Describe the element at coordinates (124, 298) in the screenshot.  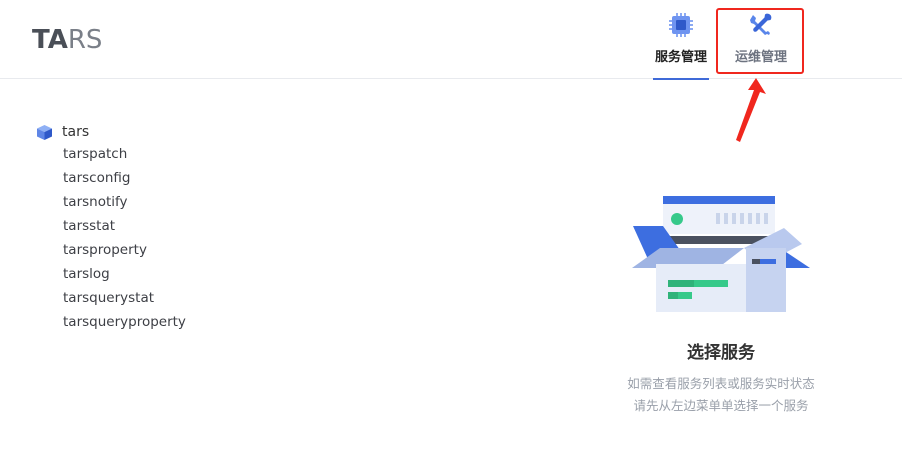
I see `tree-item: tarsquerystat` at that location.